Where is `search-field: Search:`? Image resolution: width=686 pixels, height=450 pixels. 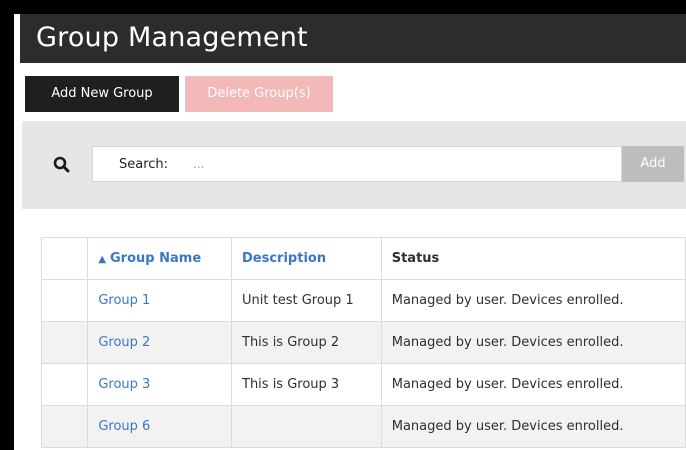 search-field: Search: is located at coordinates (357, 164).